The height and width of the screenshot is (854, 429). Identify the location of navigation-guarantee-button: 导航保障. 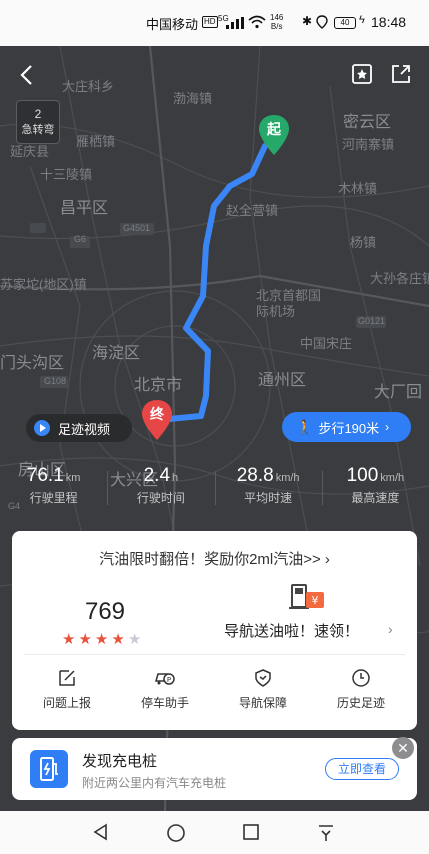
(263, 690).